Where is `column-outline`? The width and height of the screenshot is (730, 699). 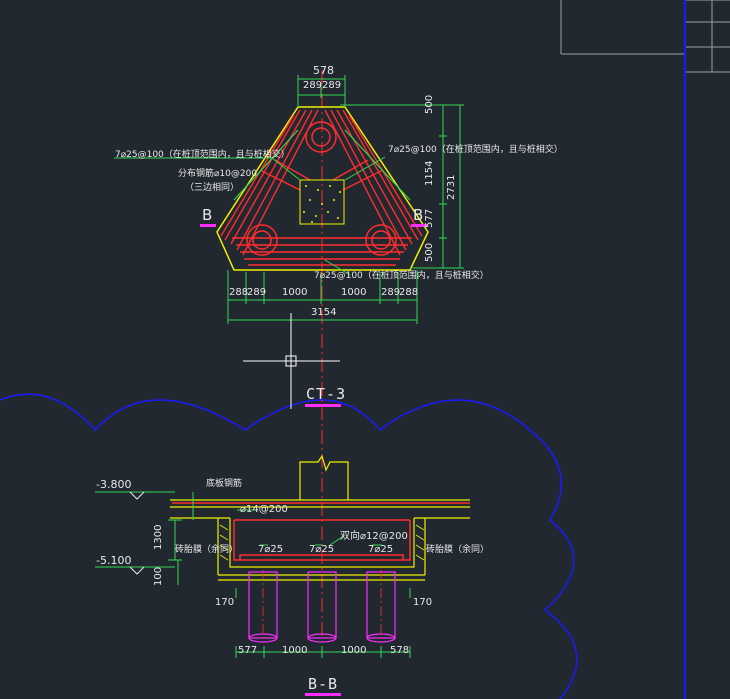 column-outline is located at coordinates (324, 477).